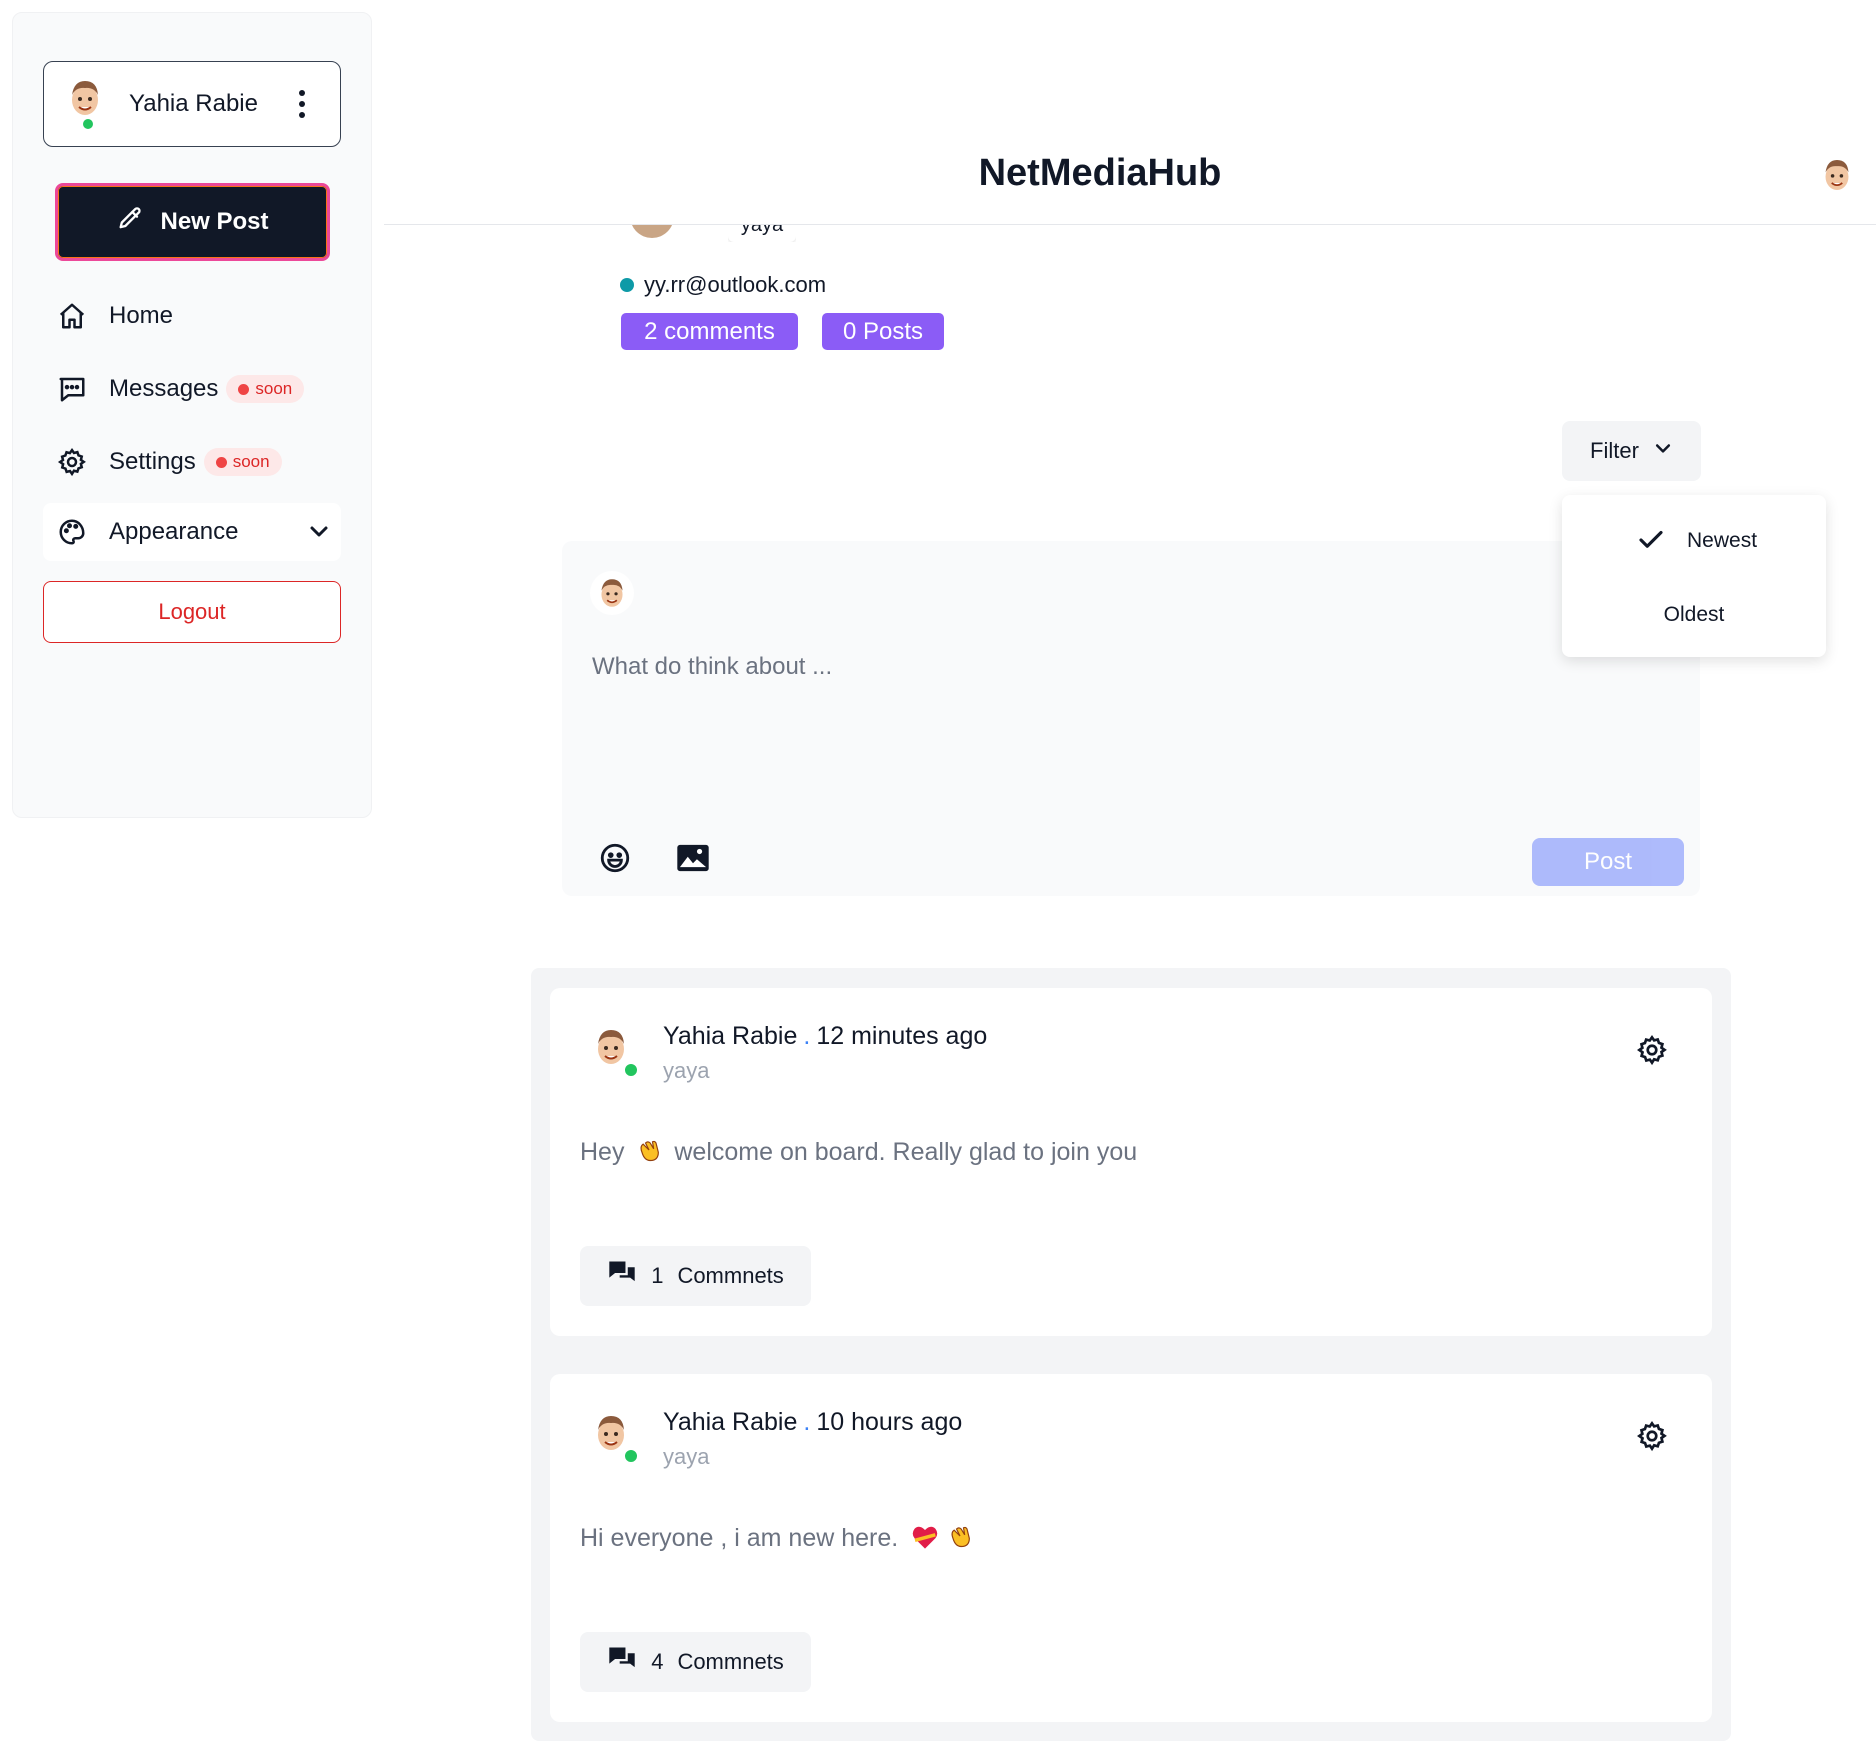  Describe the element at coordinates (693, 860) in the screenshot. I see `image-icon` at that location.